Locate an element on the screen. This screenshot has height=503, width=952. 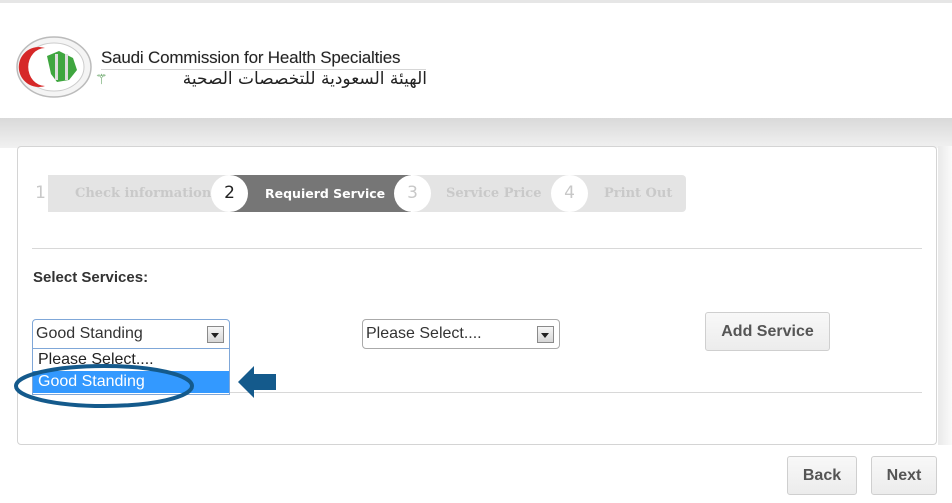
step-service-price: 3 Service Price is located at coordinates (481, 193).